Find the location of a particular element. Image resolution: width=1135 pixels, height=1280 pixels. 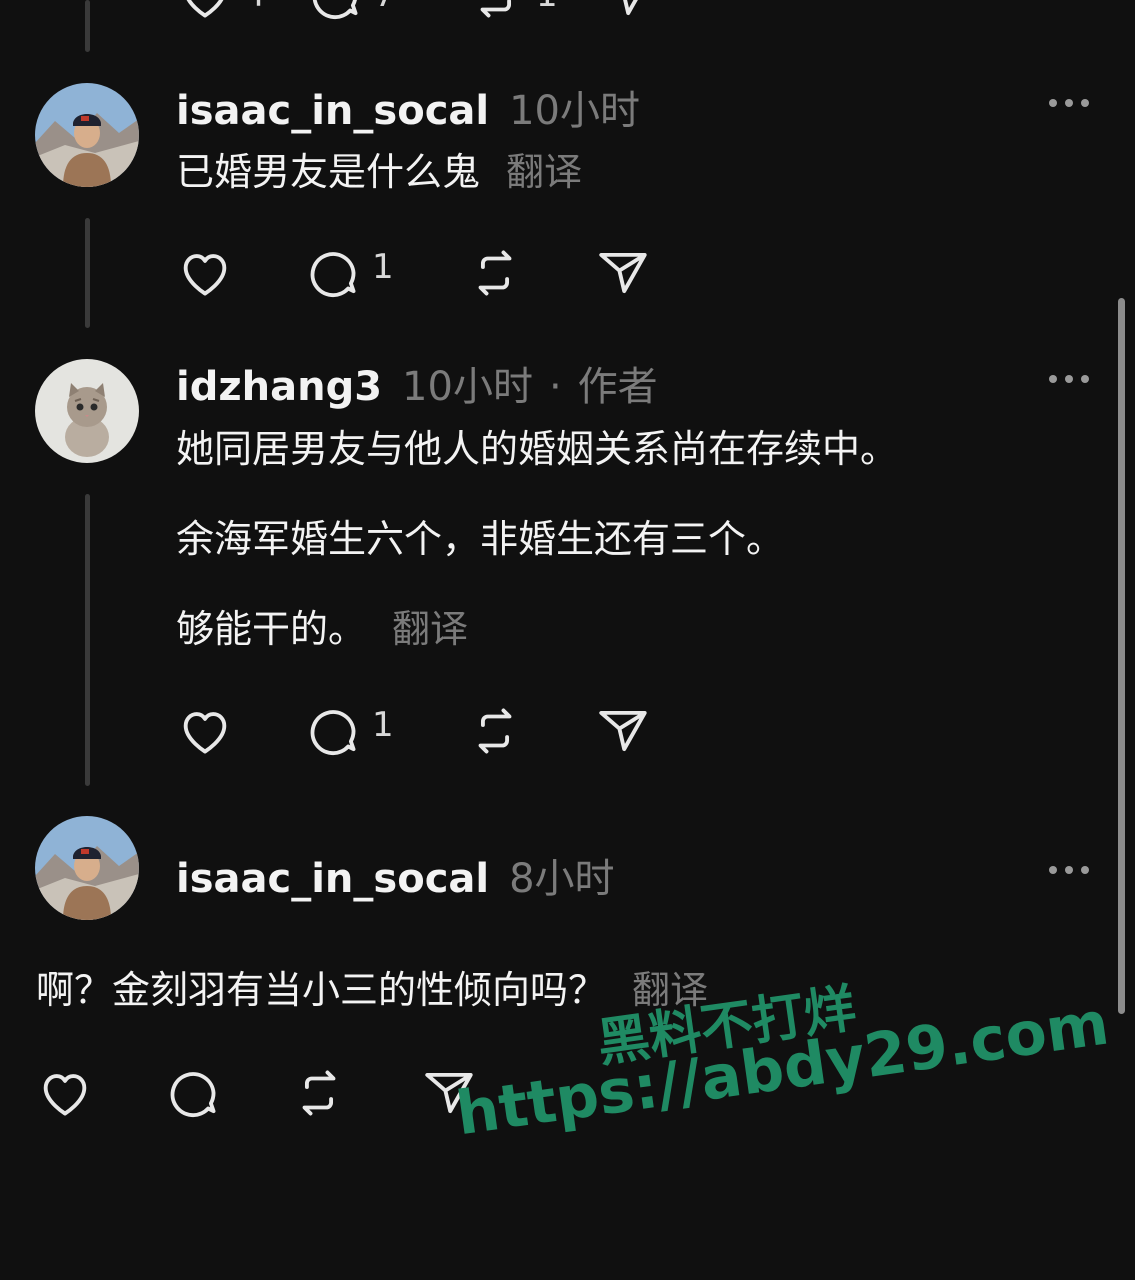

reply-button is located at coordinates (193, 1093).